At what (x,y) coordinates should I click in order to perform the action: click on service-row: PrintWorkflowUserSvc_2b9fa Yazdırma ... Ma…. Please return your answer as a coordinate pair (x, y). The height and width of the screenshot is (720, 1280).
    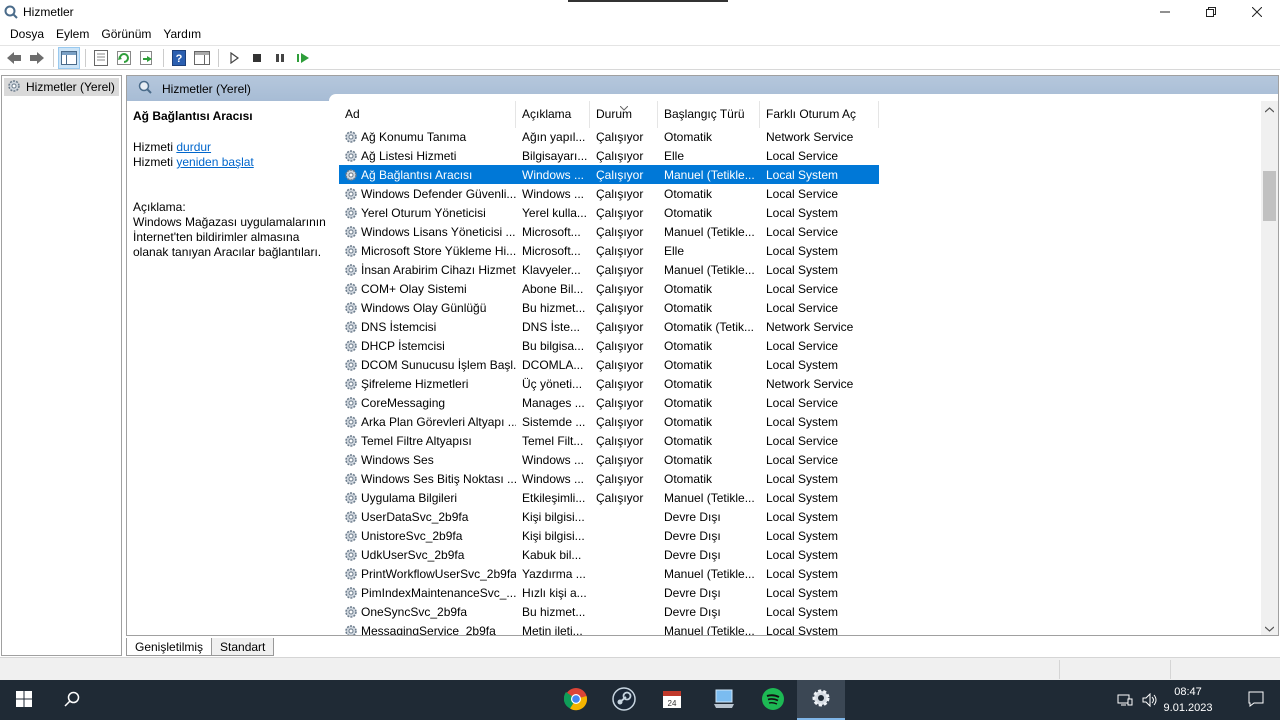
    Looking at the image, I should click on (609, 573).